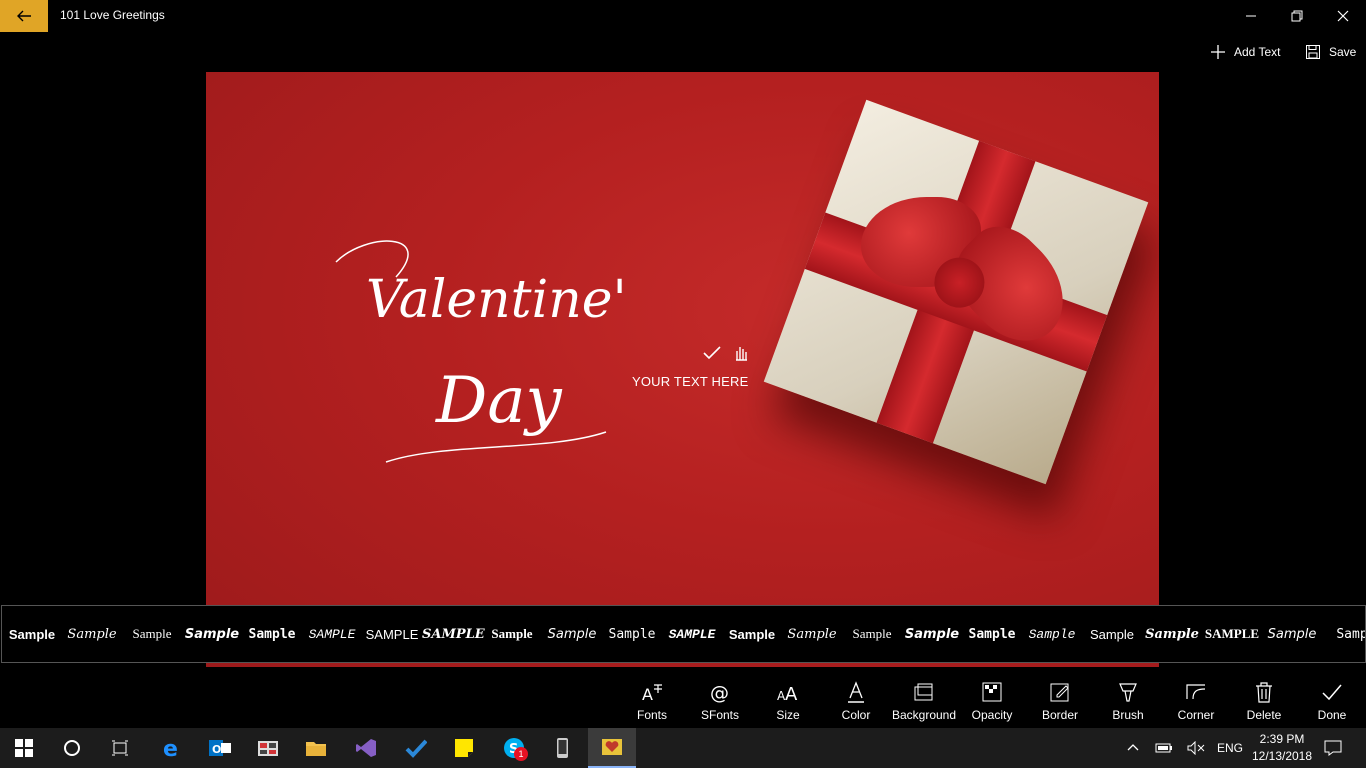  What do you see at coordinates (1245, 52) in the screenshot?
I see `add-text-button: Add Text` at bounding box center [1245, 52].